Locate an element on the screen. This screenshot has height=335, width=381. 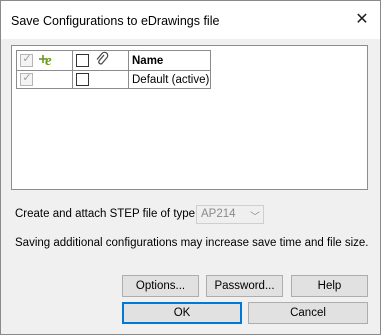
paperclip-icon is located at coordinates (102, 60).